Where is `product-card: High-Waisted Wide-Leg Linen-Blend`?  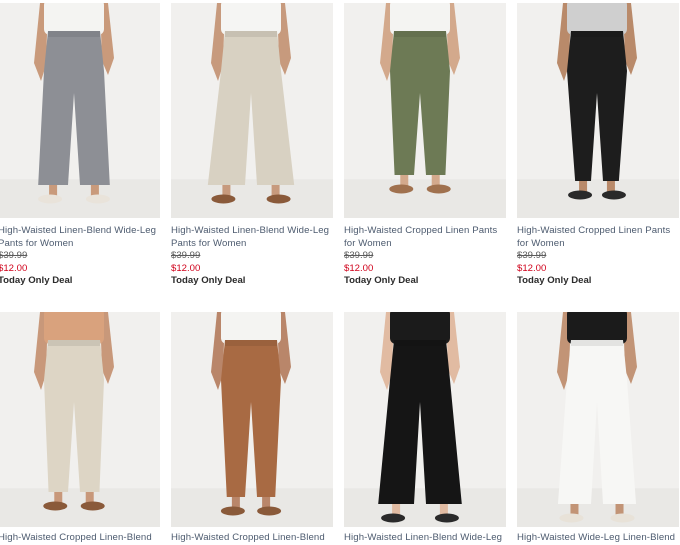 product-card: High-Waisted Wide-Leg Linen-Blend is located at coordinates (598, 428).